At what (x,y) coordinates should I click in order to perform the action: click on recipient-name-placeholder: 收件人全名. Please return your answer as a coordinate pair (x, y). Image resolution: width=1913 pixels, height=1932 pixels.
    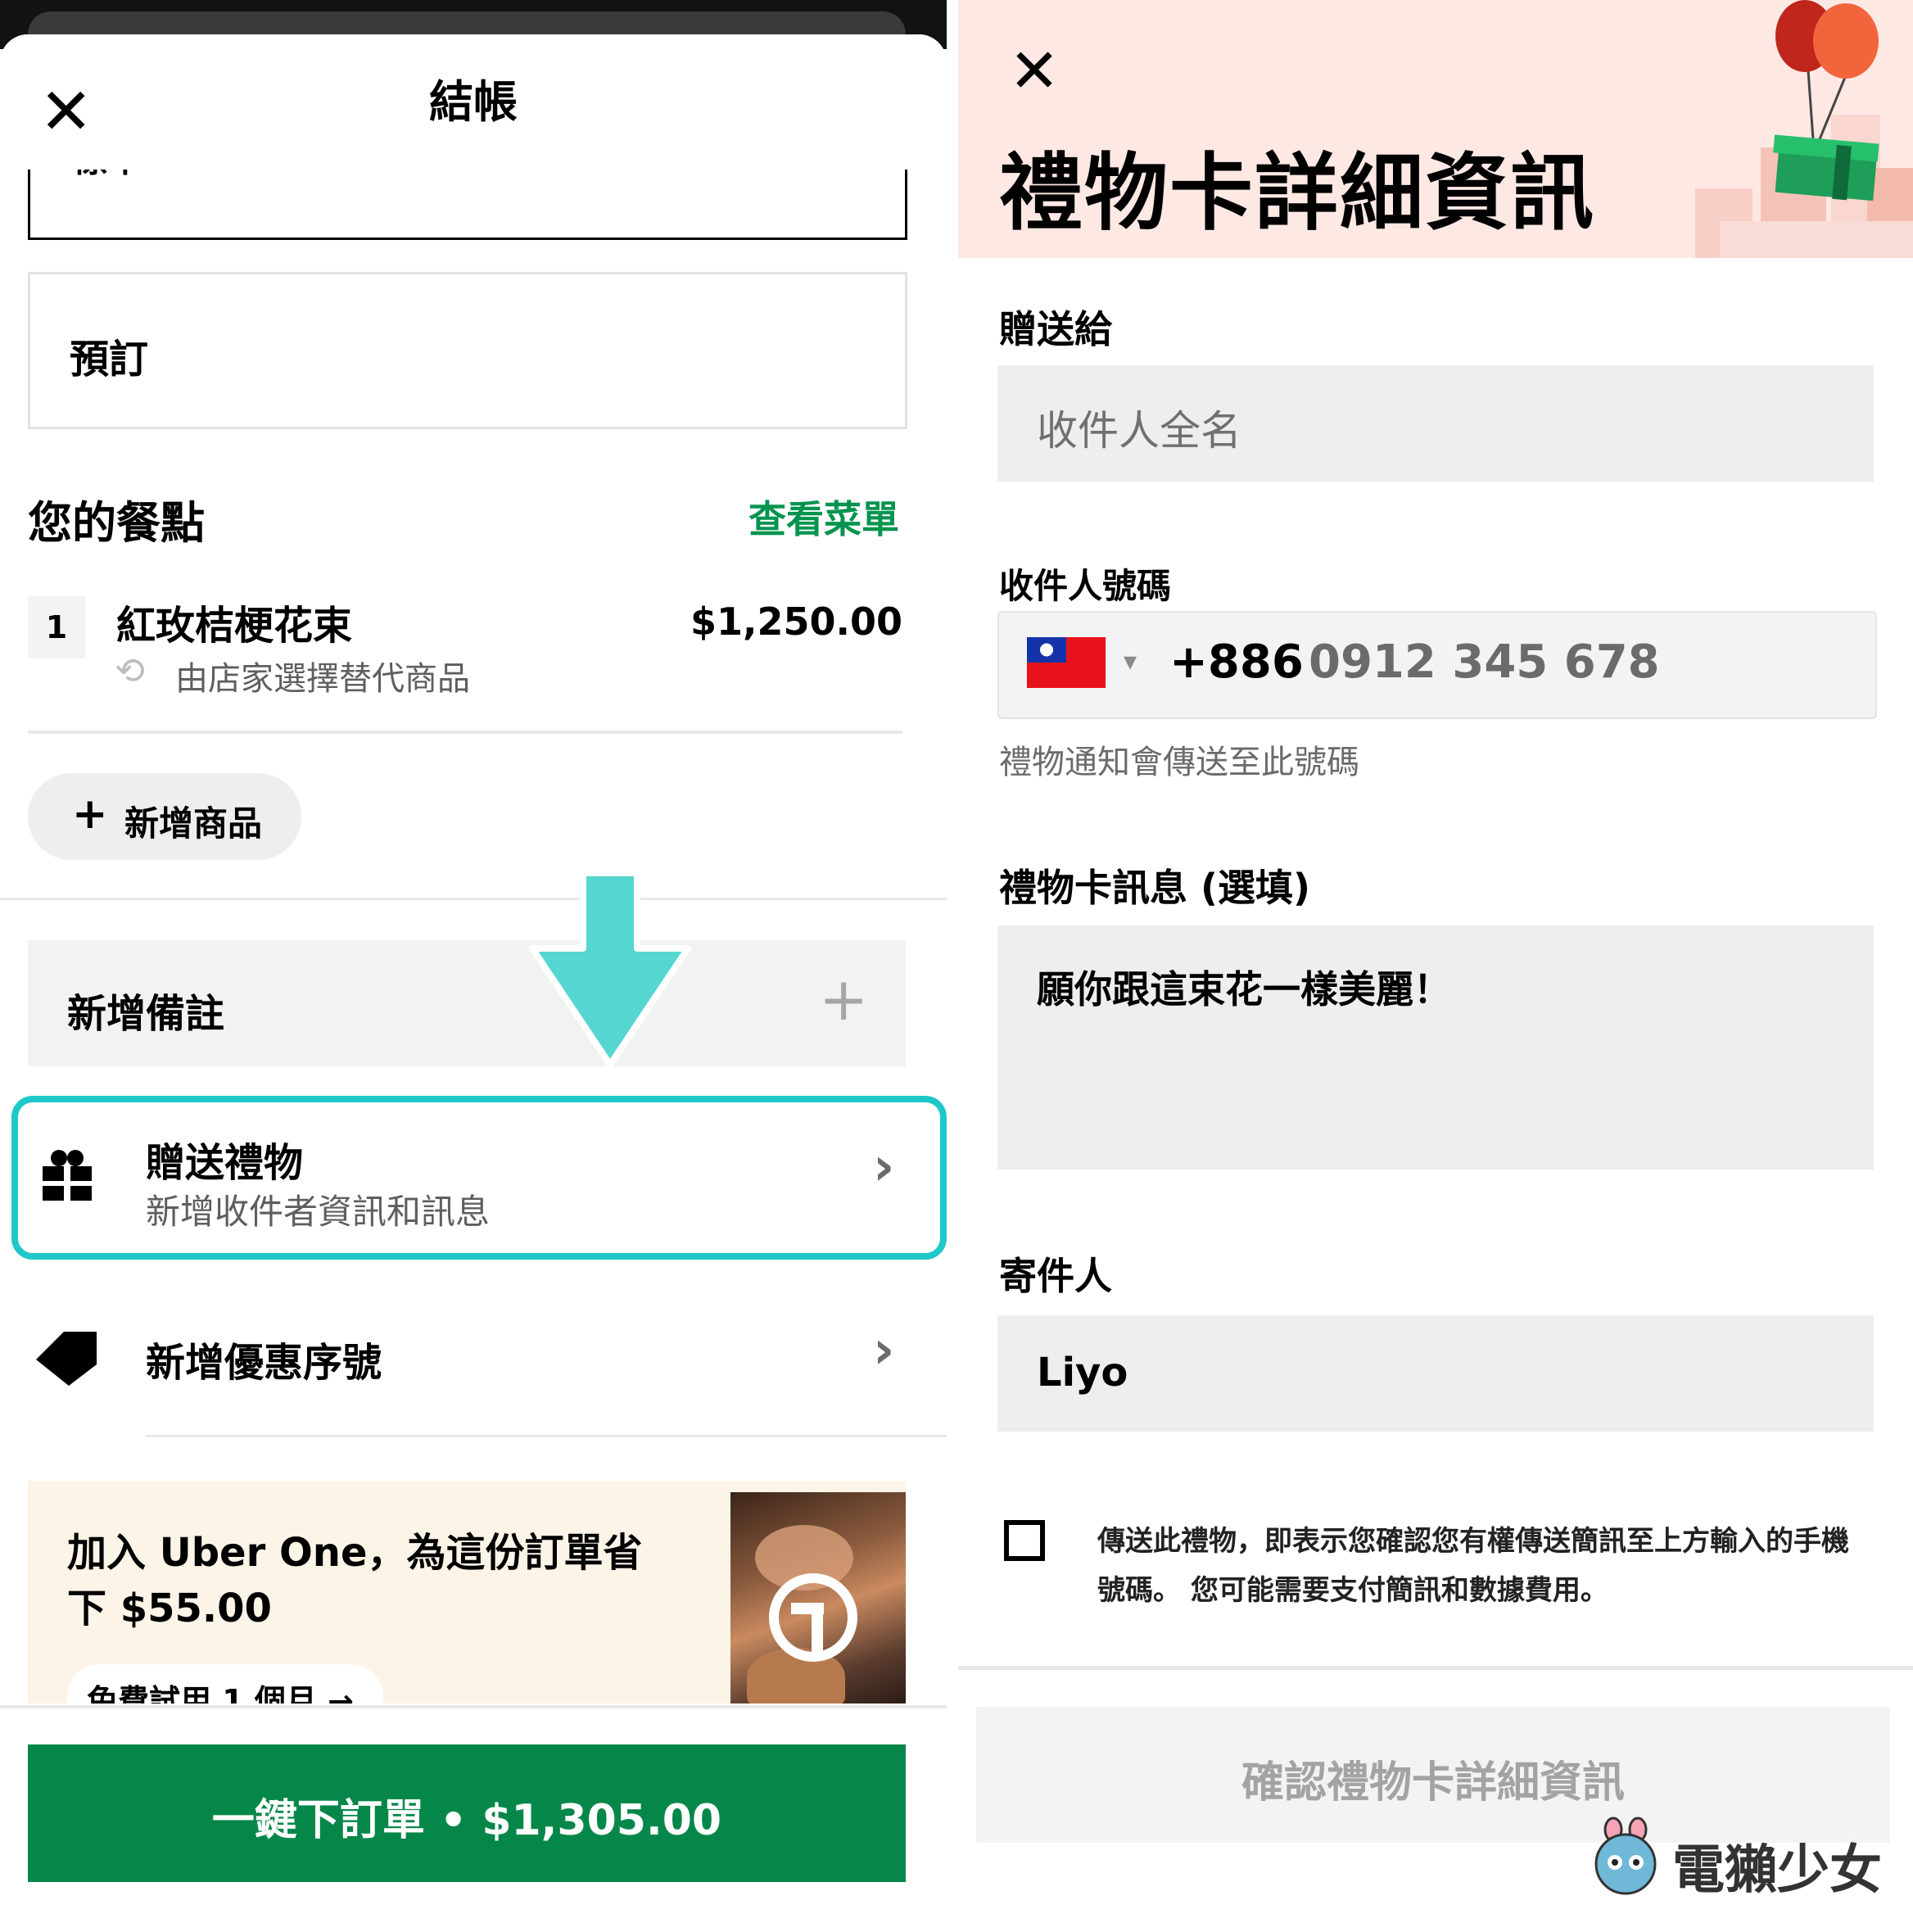
    Looking at the image, I should click on (1139, 431).